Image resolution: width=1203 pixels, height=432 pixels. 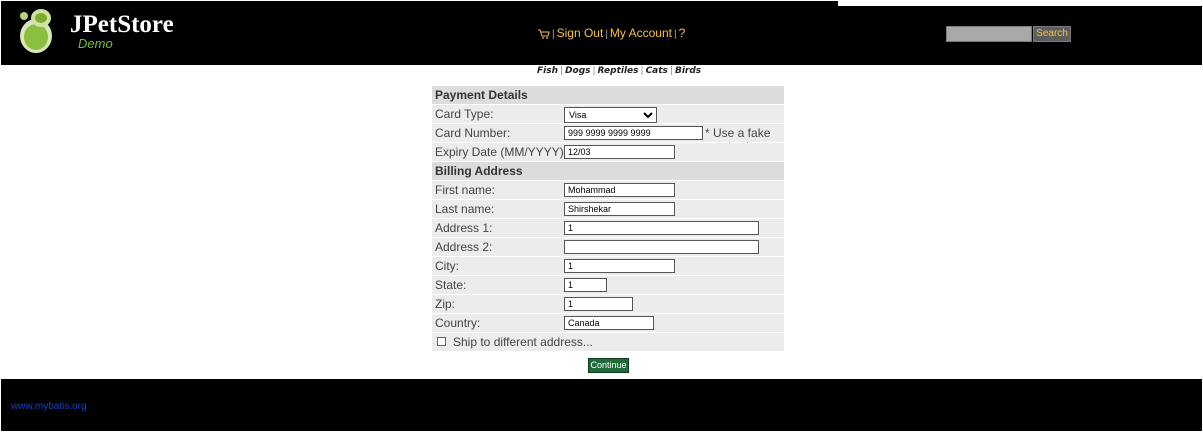 I want to click on city-field, so click(x=619, y=266).